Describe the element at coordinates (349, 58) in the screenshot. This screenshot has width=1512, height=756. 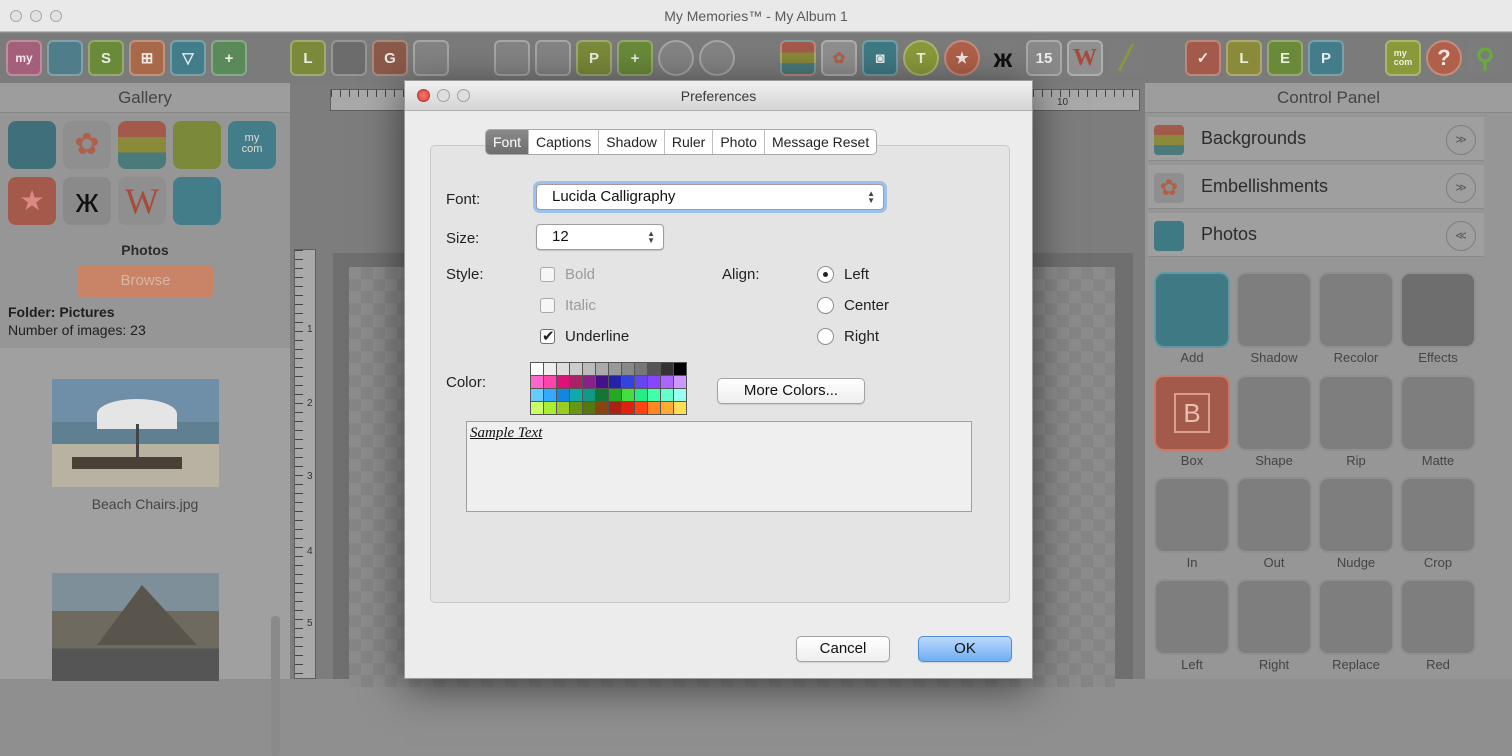
I see `film-icon` at that location.